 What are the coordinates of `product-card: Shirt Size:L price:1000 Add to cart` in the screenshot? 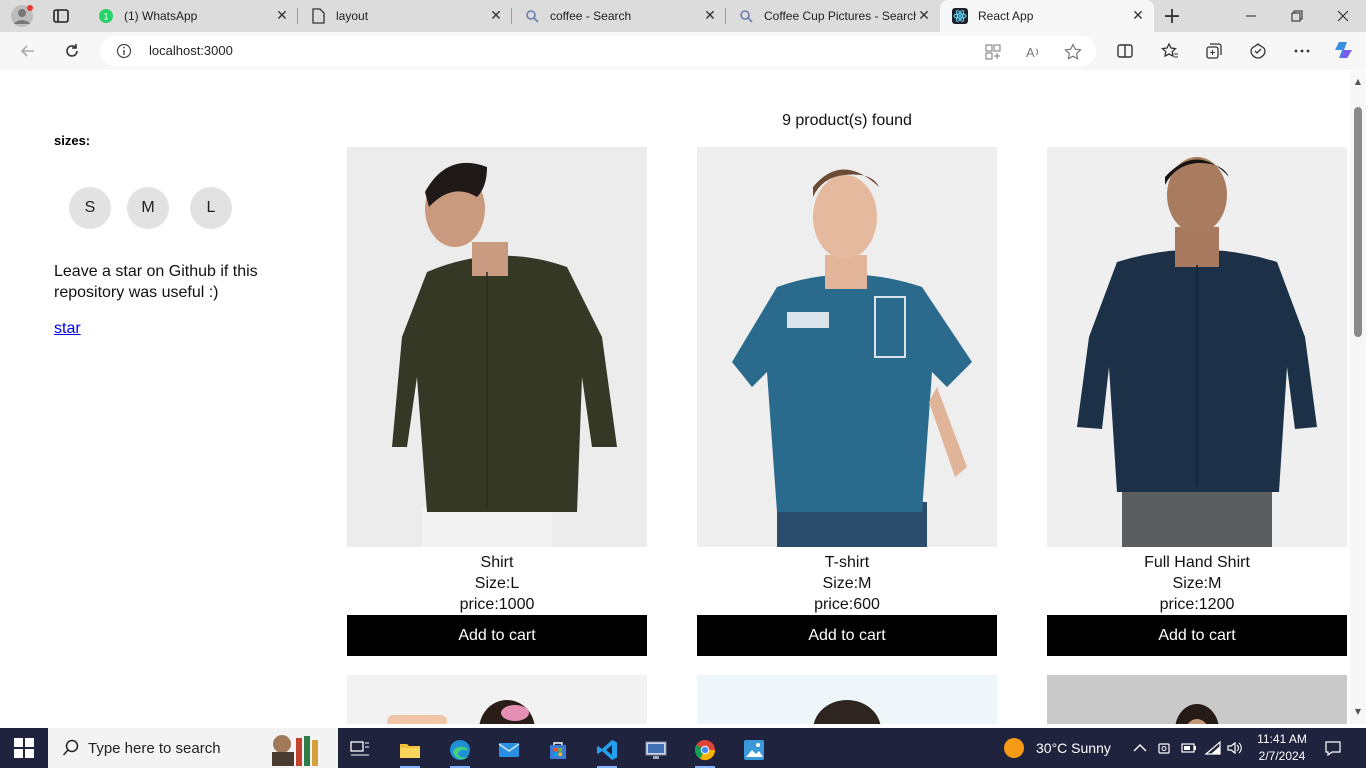 It's located at (497, 401).